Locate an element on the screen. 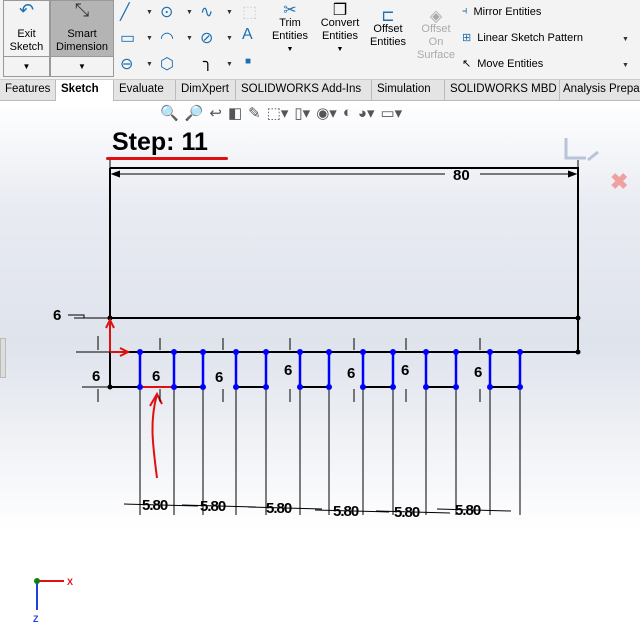  svg-text: Z is located at coordinates (36, 619).